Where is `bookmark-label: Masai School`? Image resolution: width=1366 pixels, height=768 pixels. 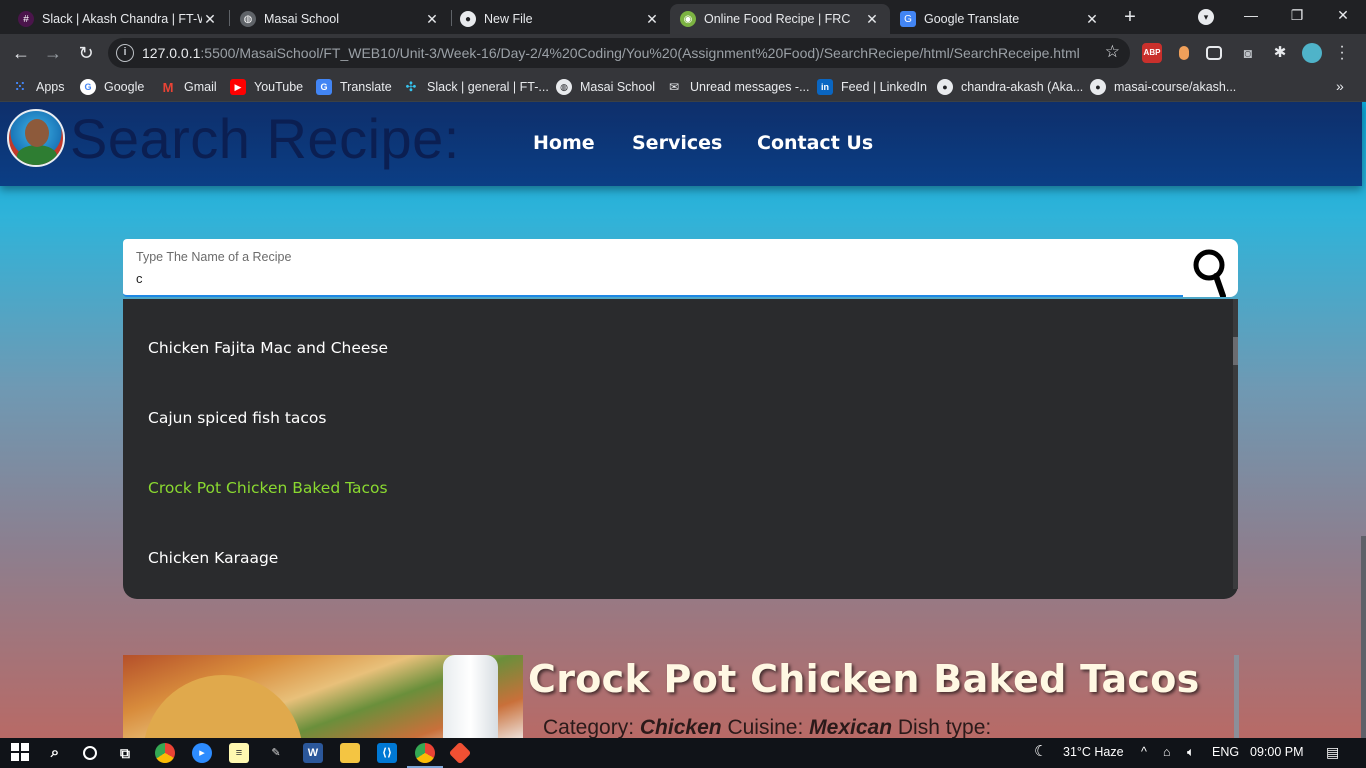
bookmark-label: Masai School is located at coordinates (618, 87).